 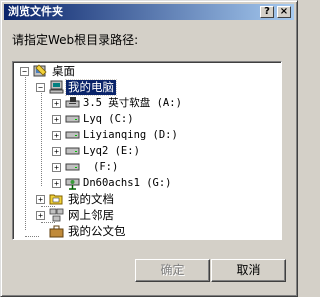 I want to click on help-button: ?, so click(x=267, y=12).